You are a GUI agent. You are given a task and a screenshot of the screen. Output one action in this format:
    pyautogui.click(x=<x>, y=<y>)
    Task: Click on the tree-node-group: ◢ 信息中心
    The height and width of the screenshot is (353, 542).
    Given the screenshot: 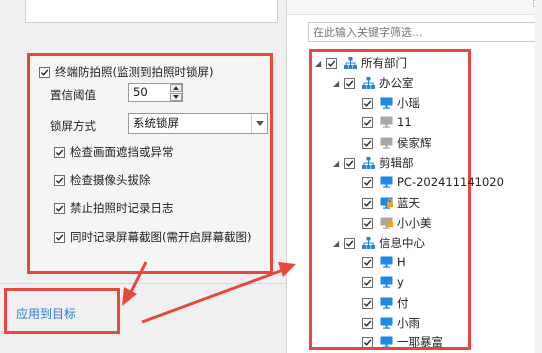 What is the action you would take?
    pyautogui.click(x=379, y=243)
    